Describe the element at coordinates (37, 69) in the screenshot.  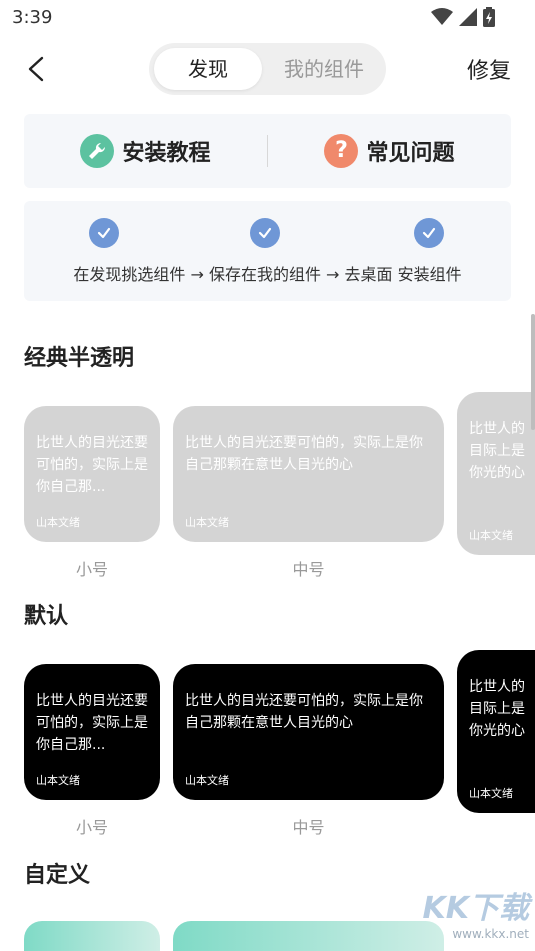
I see `back-arrow-icon` at that location.